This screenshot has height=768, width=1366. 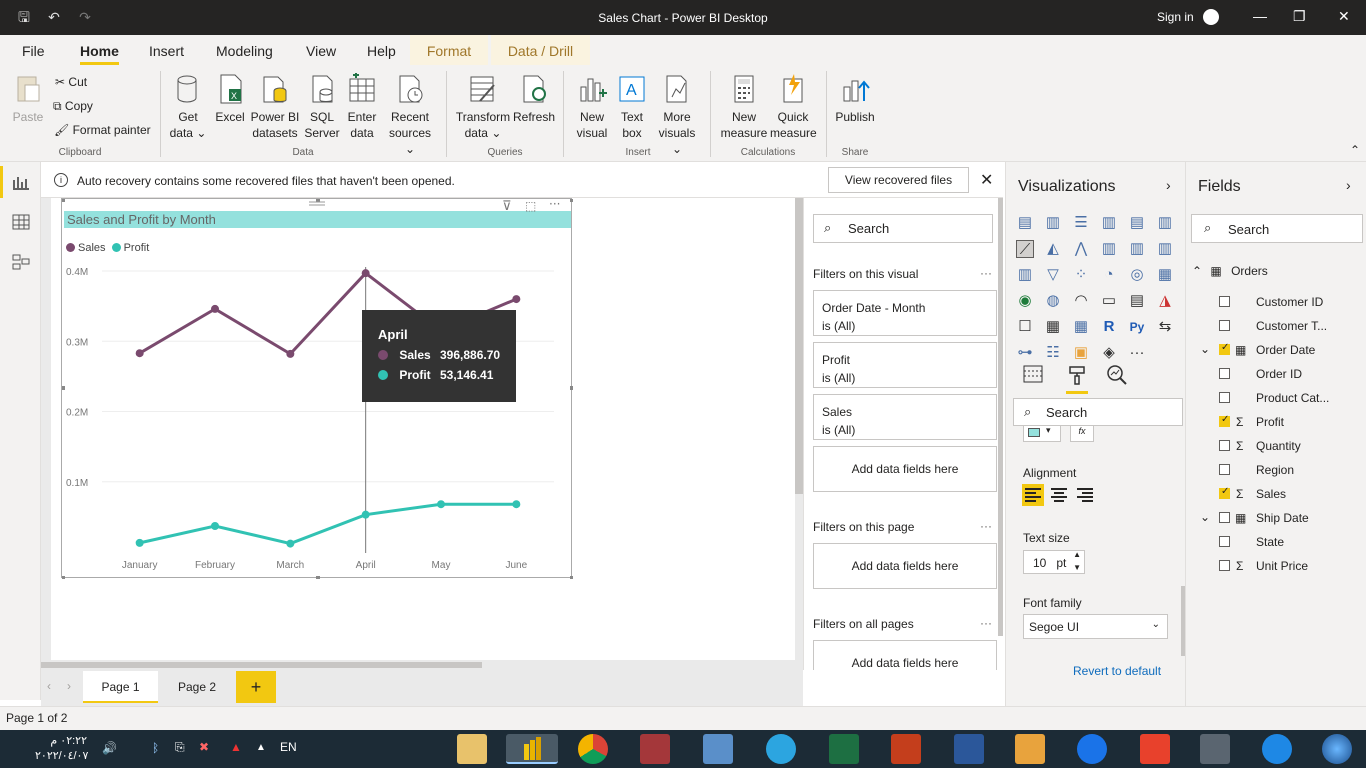 I want to click on stacked-area-visual-icon: ⋀, so click(x=1081, y=249).